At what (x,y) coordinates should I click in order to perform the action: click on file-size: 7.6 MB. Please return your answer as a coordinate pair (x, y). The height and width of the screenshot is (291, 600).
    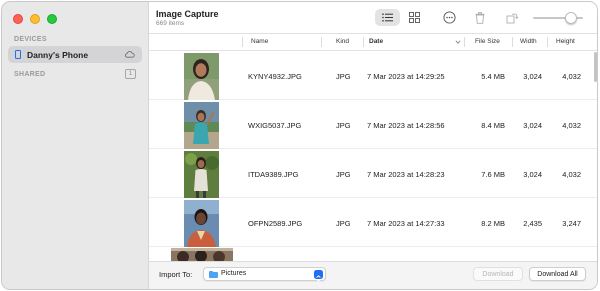
    Looking at the image, I should click on (493, 174).